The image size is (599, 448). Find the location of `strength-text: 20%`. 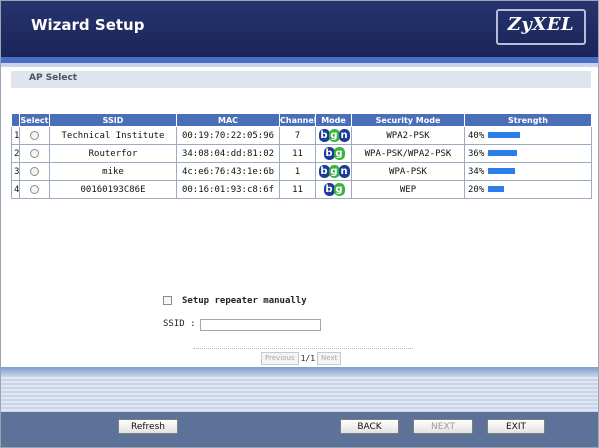

strength-text: 20% is located at coordinates (476, 189).